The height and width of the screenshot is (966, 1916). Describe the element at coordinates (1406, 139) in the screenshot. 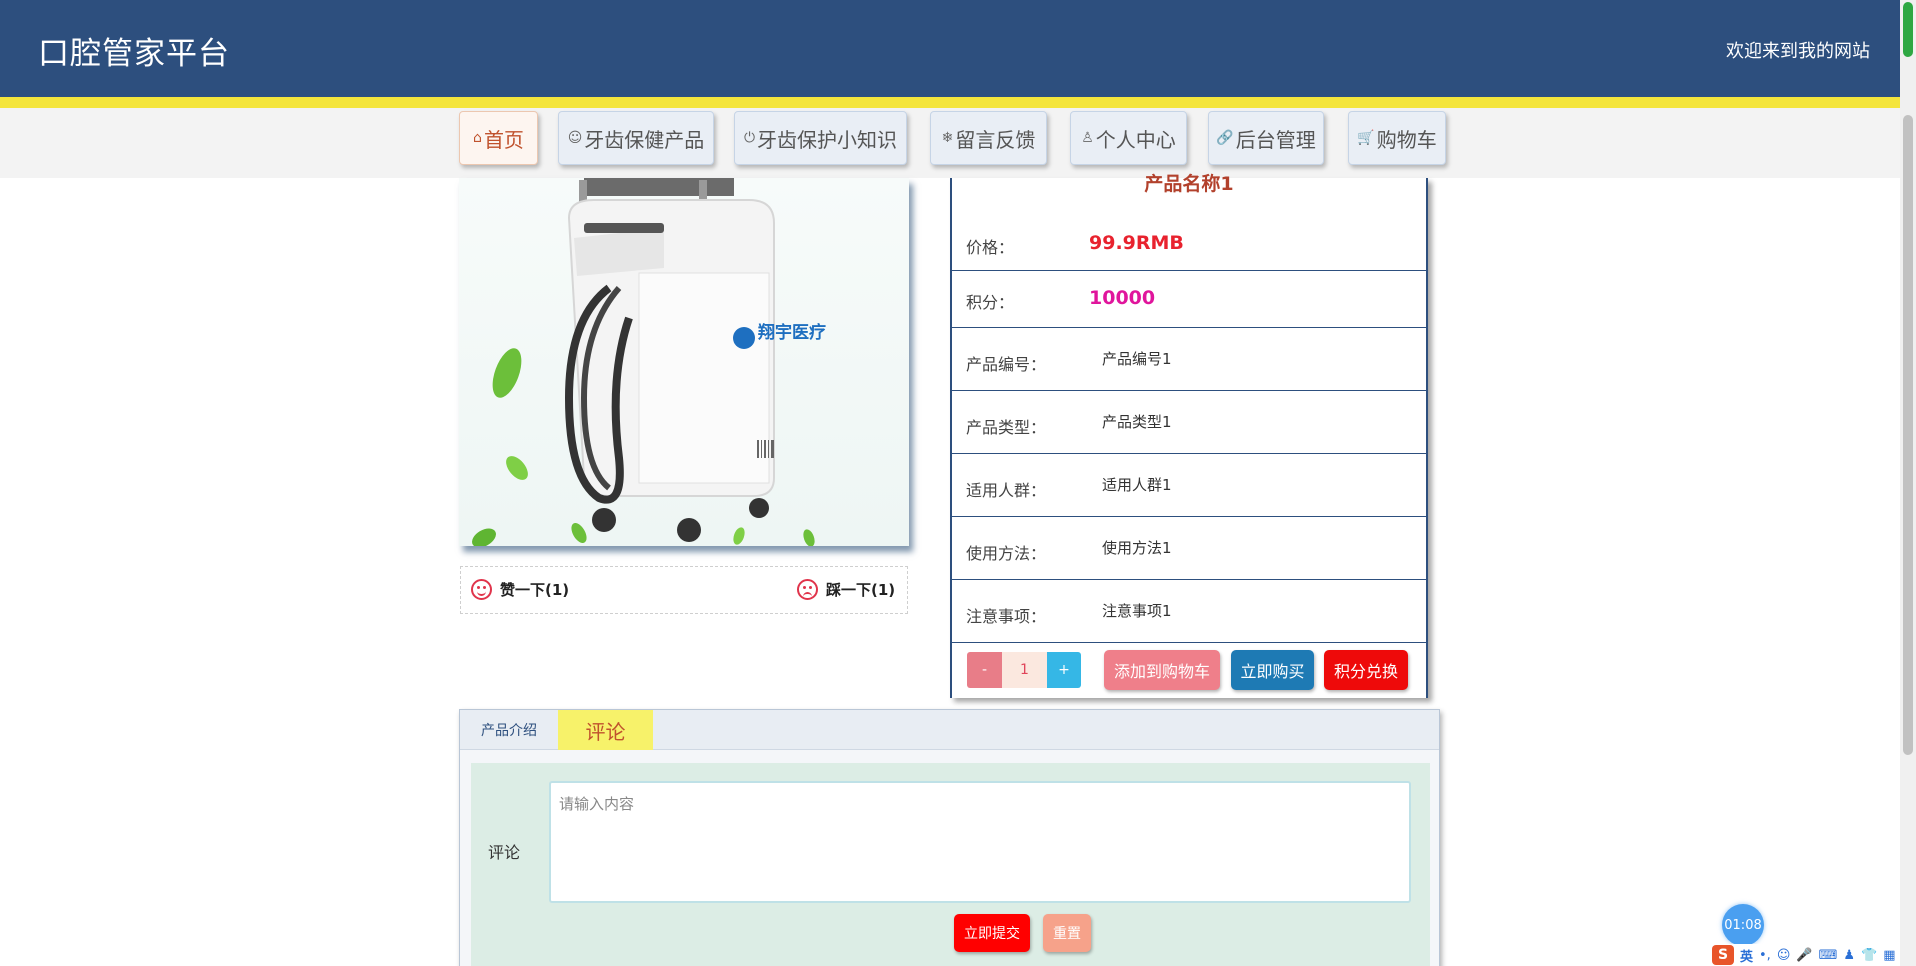

I see `nav-label: 购物车` at that location.